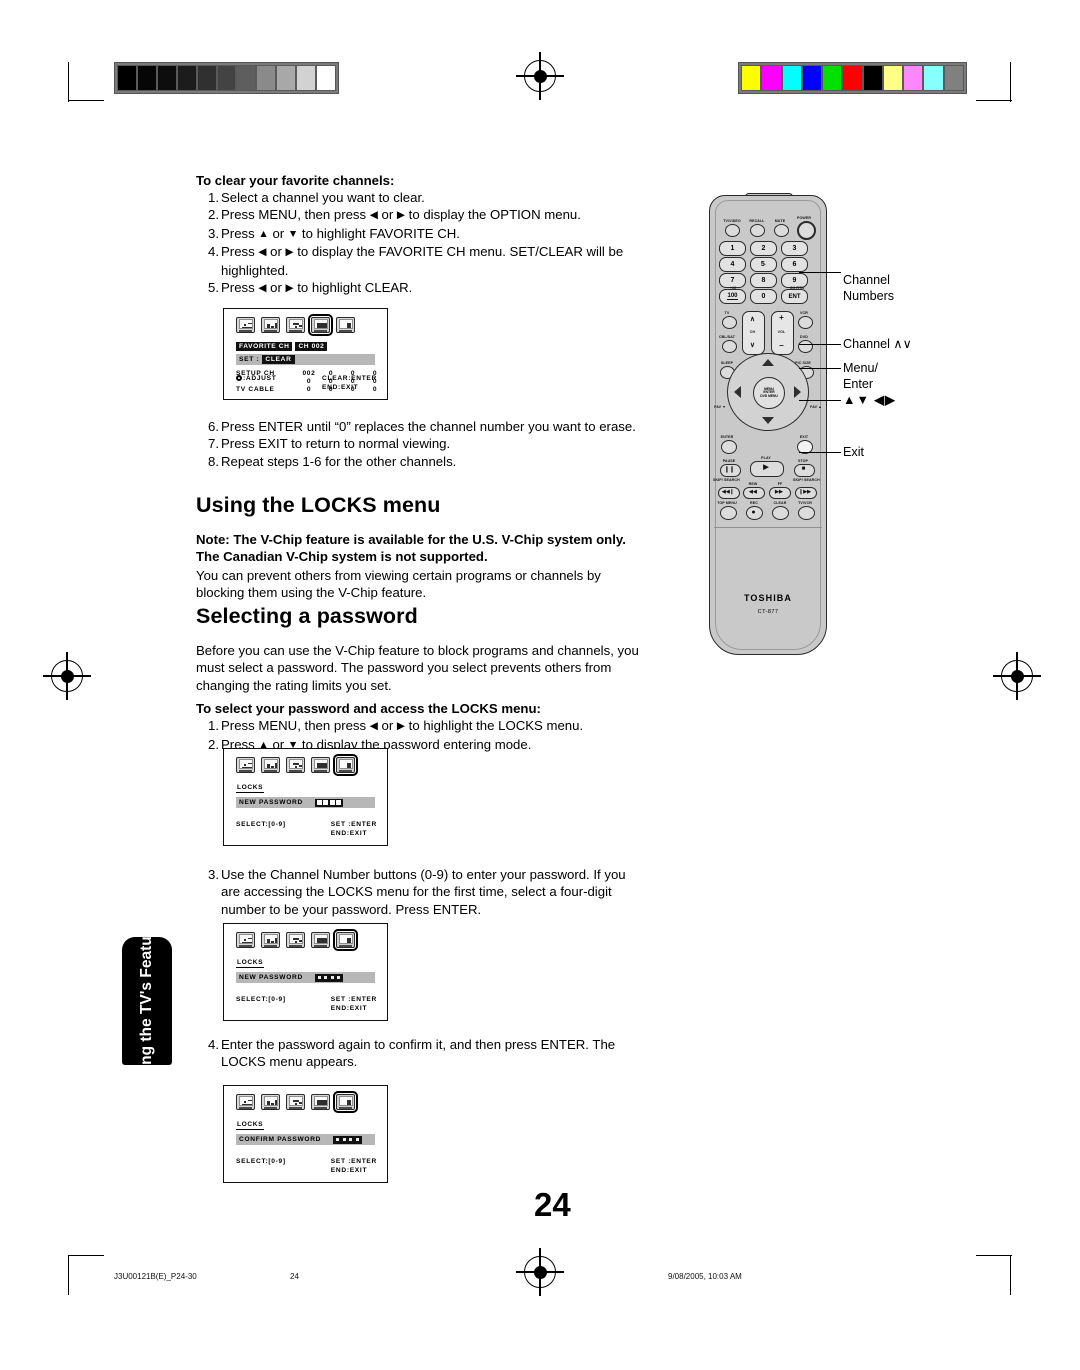 Image resolution: width=1080 pixels, height=1370 pixels. What do you see at coordinates (763, 248) in the screenshot?
I see `remote-key-2: 2` at bounding box center [763, 248].